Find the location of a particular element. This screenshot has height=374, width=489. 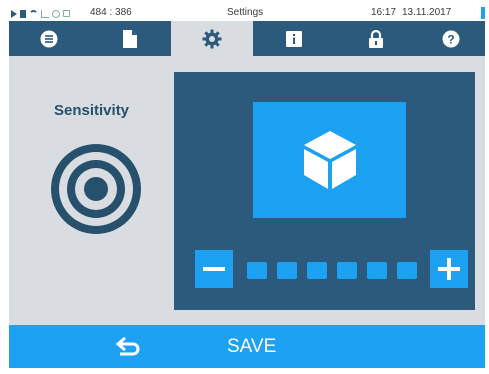

clock-icon is located at coordinates (56, 13).